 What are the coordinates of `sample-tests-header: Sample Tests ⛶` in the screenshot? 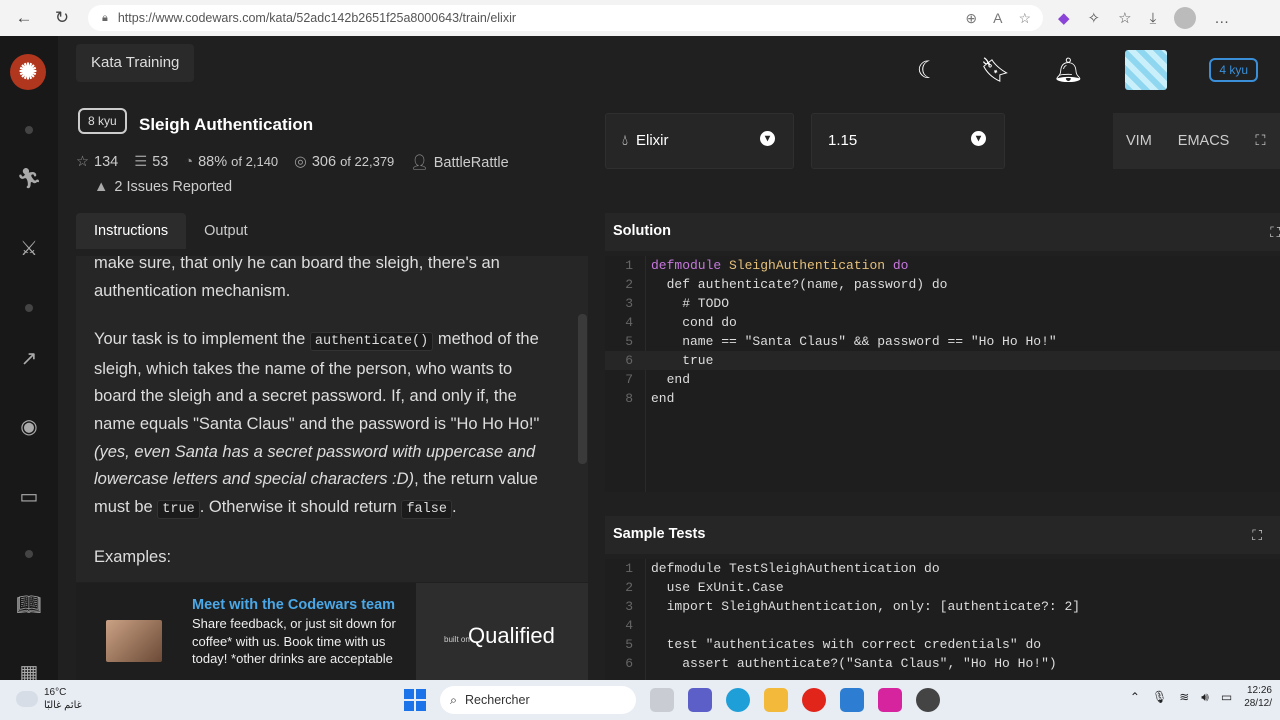 It's located at (942, 535).